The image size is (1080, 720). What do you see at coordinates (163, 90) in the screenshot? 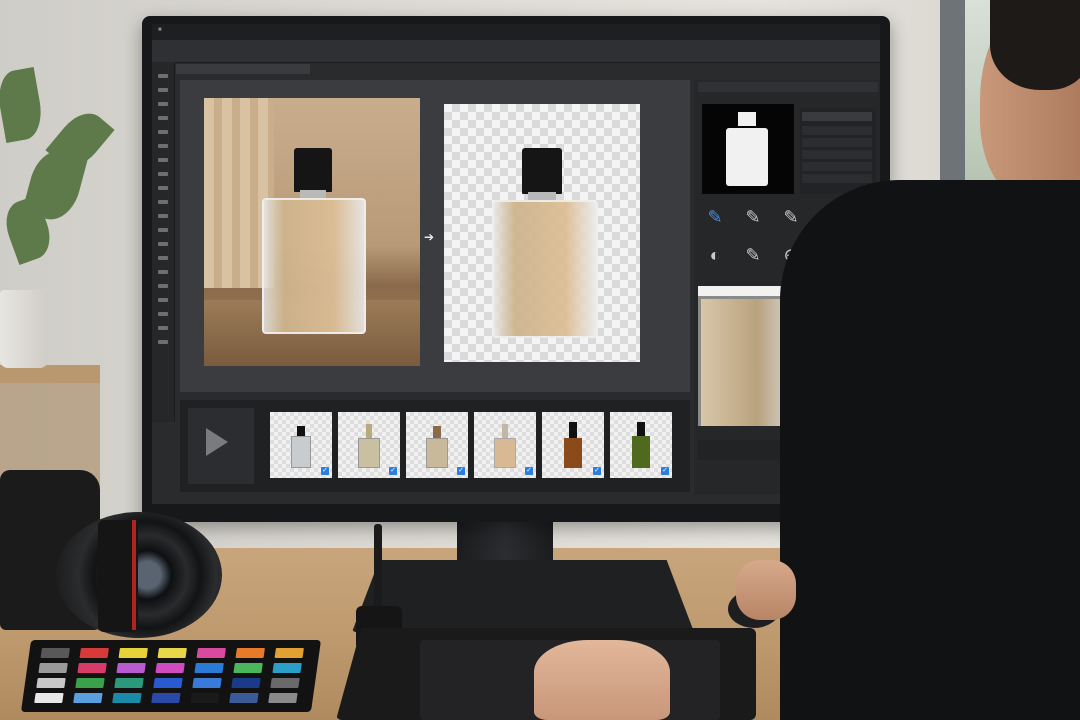
I see `marquee-tool-icon` at bounding box center [163, 90].